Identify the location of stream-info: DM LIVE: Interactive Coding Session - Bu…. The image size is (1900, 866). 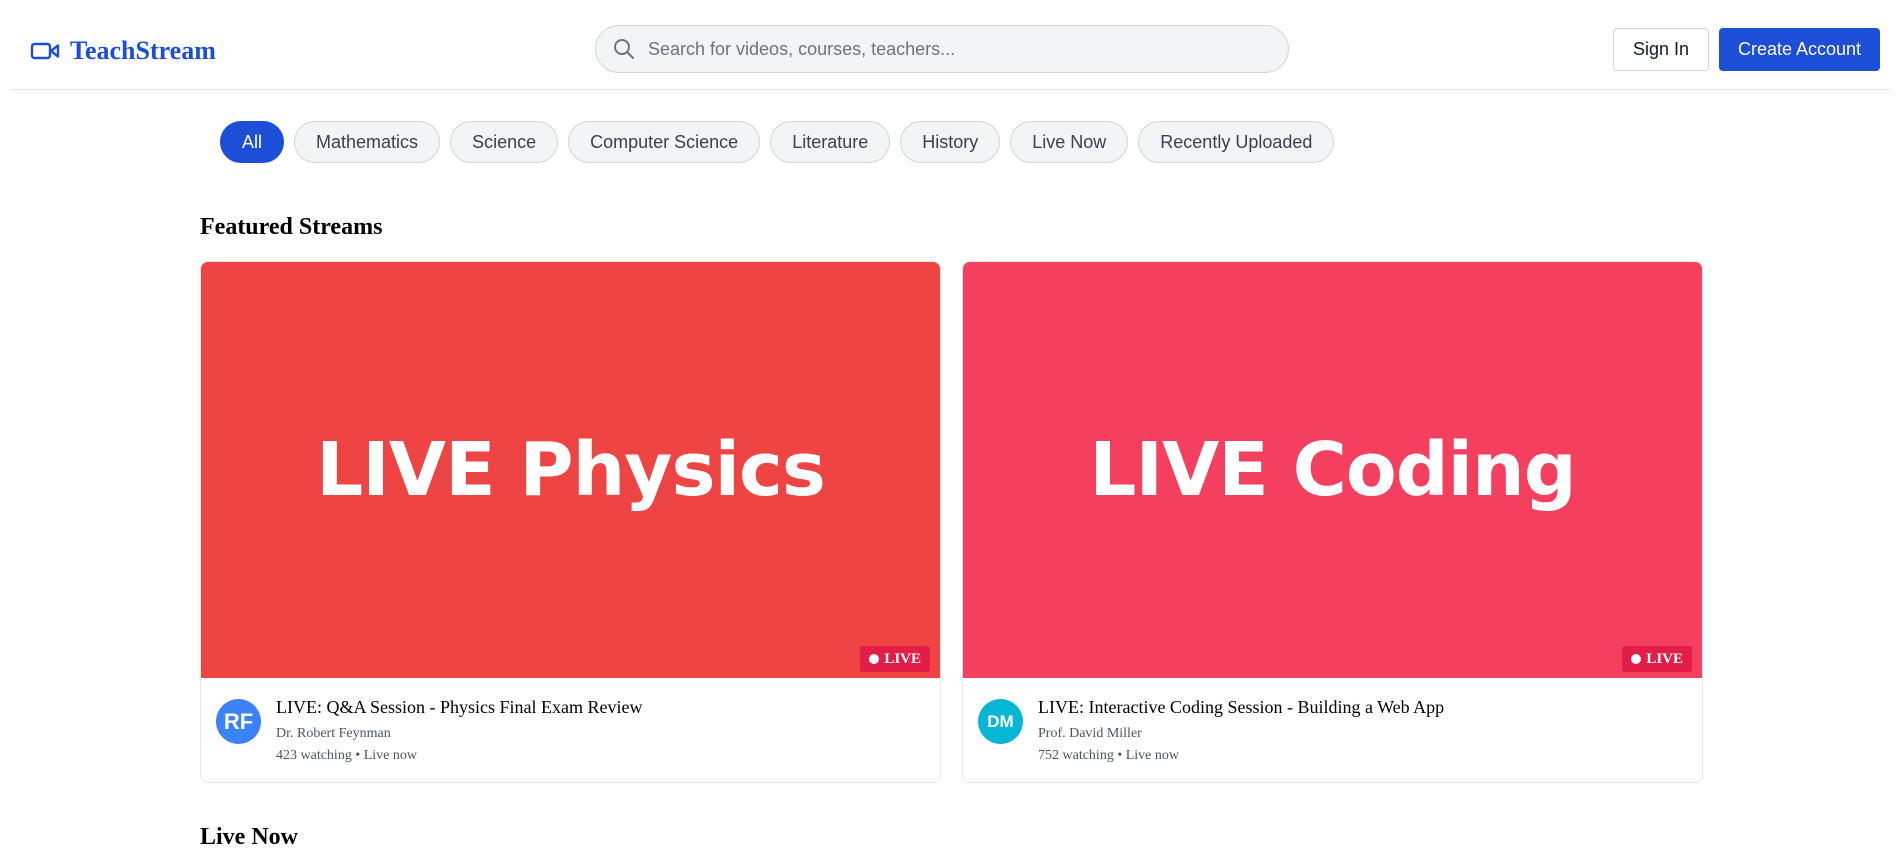
(1332, 730).